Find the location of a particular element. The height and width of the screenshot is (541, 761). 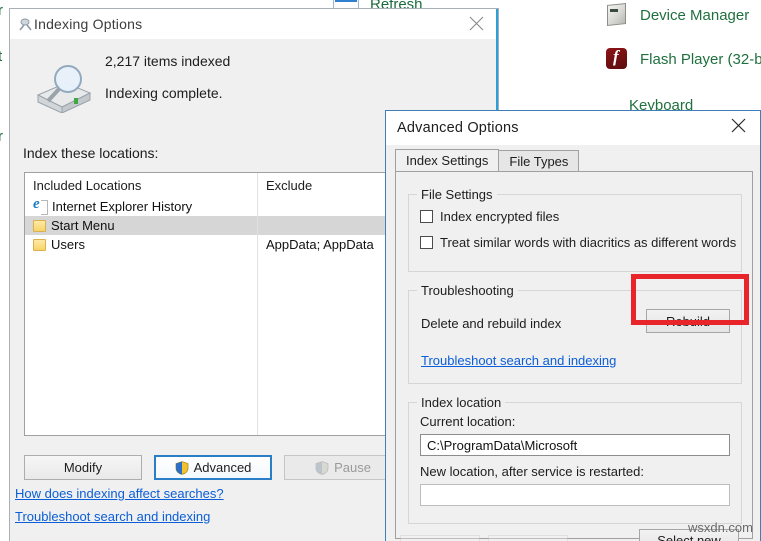

indexing-options-buttons: Modify Advanced Pause is located at coordinates (213, 467).